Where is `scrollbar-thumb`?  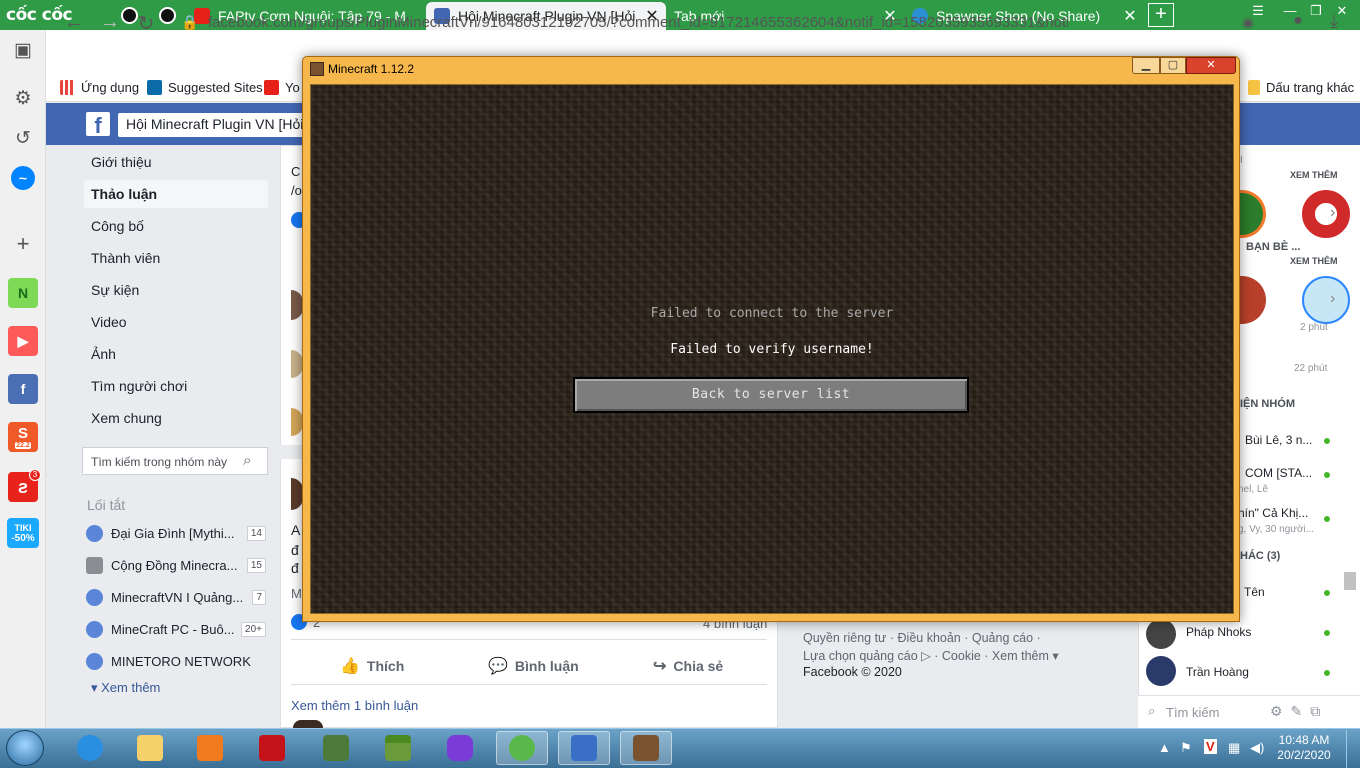 scrollbar-thumb is located at coordinates (1350, 581).